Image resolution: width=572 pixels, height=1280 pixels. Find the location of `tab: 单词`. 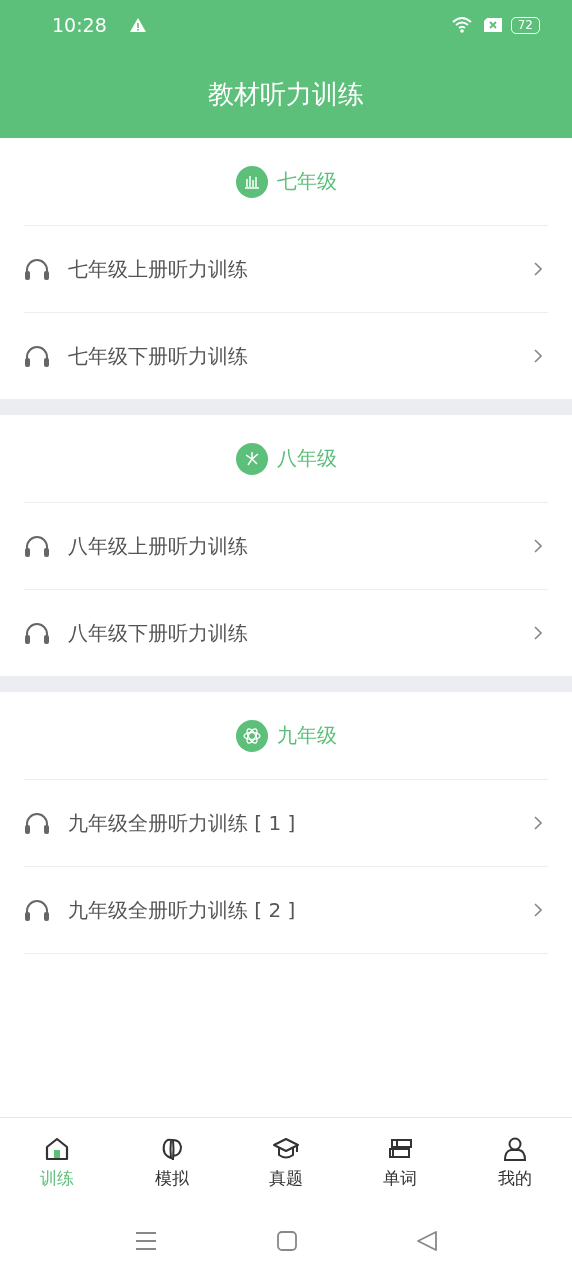

tab: 单词 is located at coordinates (400, 1162).